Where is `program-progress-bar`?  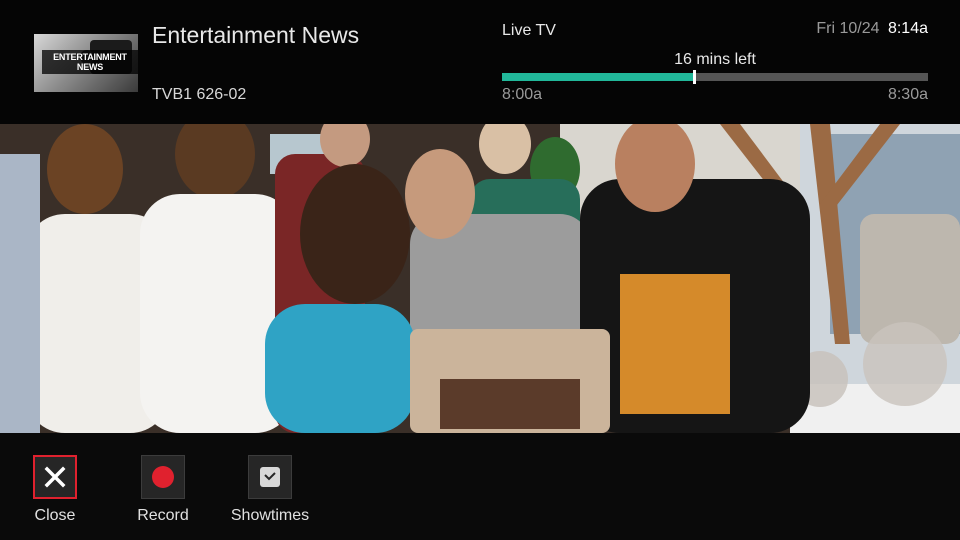
program-progress-bar is located at coordinates (715, 77).